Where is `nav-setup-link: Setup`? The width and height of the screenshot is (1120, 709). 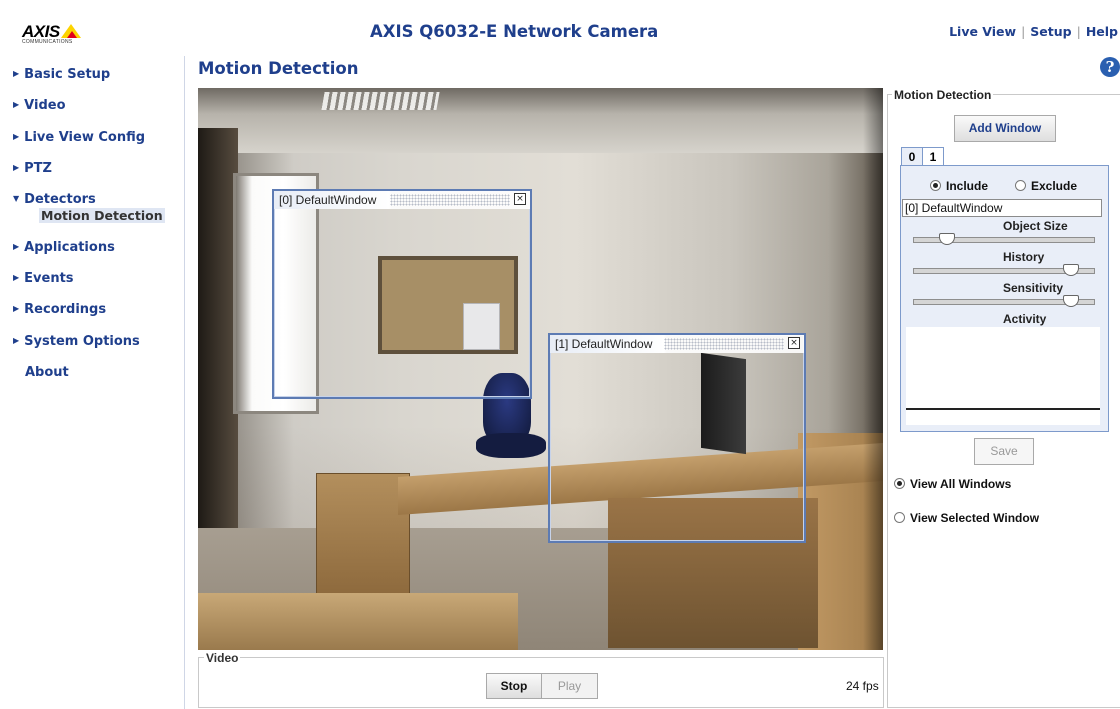
nav-setup-link: Setup is located at coordinates (1050, 31).